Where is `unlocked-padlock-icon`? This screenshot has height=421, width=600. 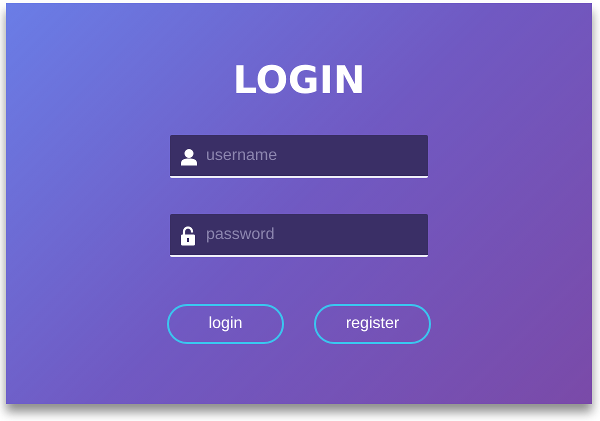 unlocked-padlock-icon is located at coordinates (188, 235).